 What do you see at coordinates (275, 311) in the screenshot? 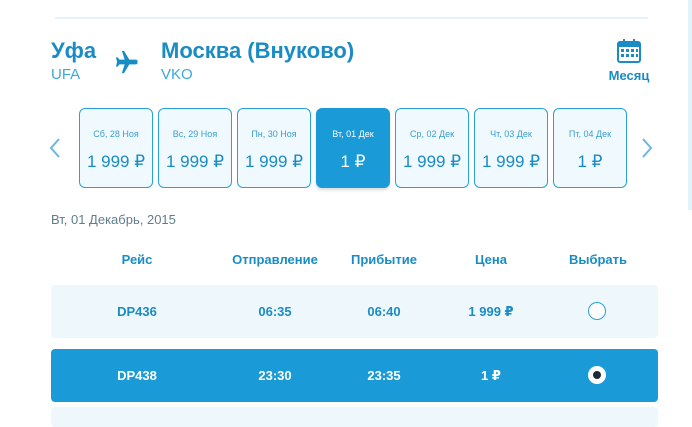
I see `departure-time: 06:35` at bounding box center [275, 311].